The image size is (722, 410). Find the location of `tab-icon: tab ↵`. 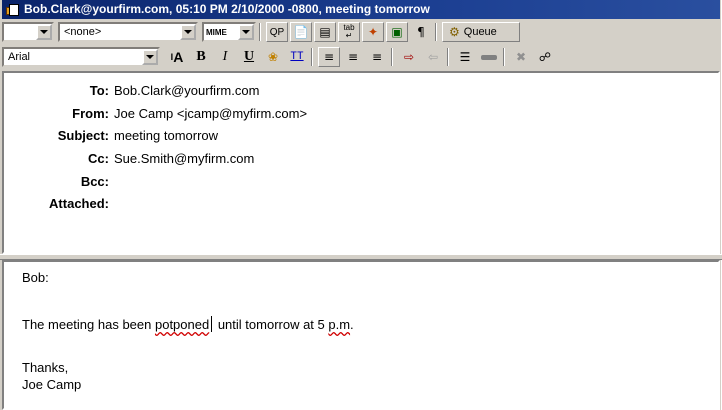

tab-icon: tab ↵ is located at coordinates (349, 31).